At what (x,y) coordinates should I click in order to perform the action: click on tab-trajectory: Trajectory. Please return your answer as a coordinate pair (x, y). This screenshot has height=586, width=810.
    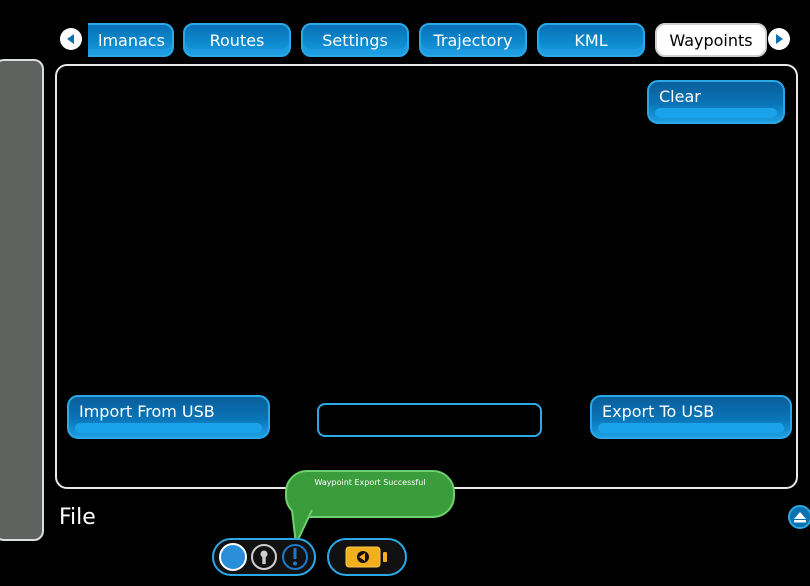
    Looking at the image, I should click on (473, 40).